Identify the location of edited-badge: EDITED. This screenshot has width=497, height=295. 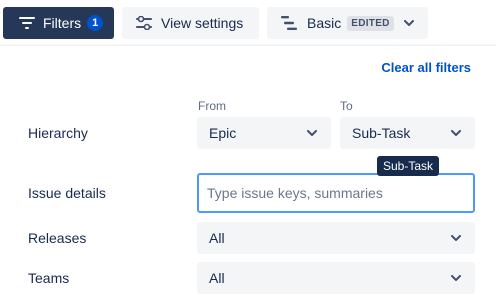
(370, 23).